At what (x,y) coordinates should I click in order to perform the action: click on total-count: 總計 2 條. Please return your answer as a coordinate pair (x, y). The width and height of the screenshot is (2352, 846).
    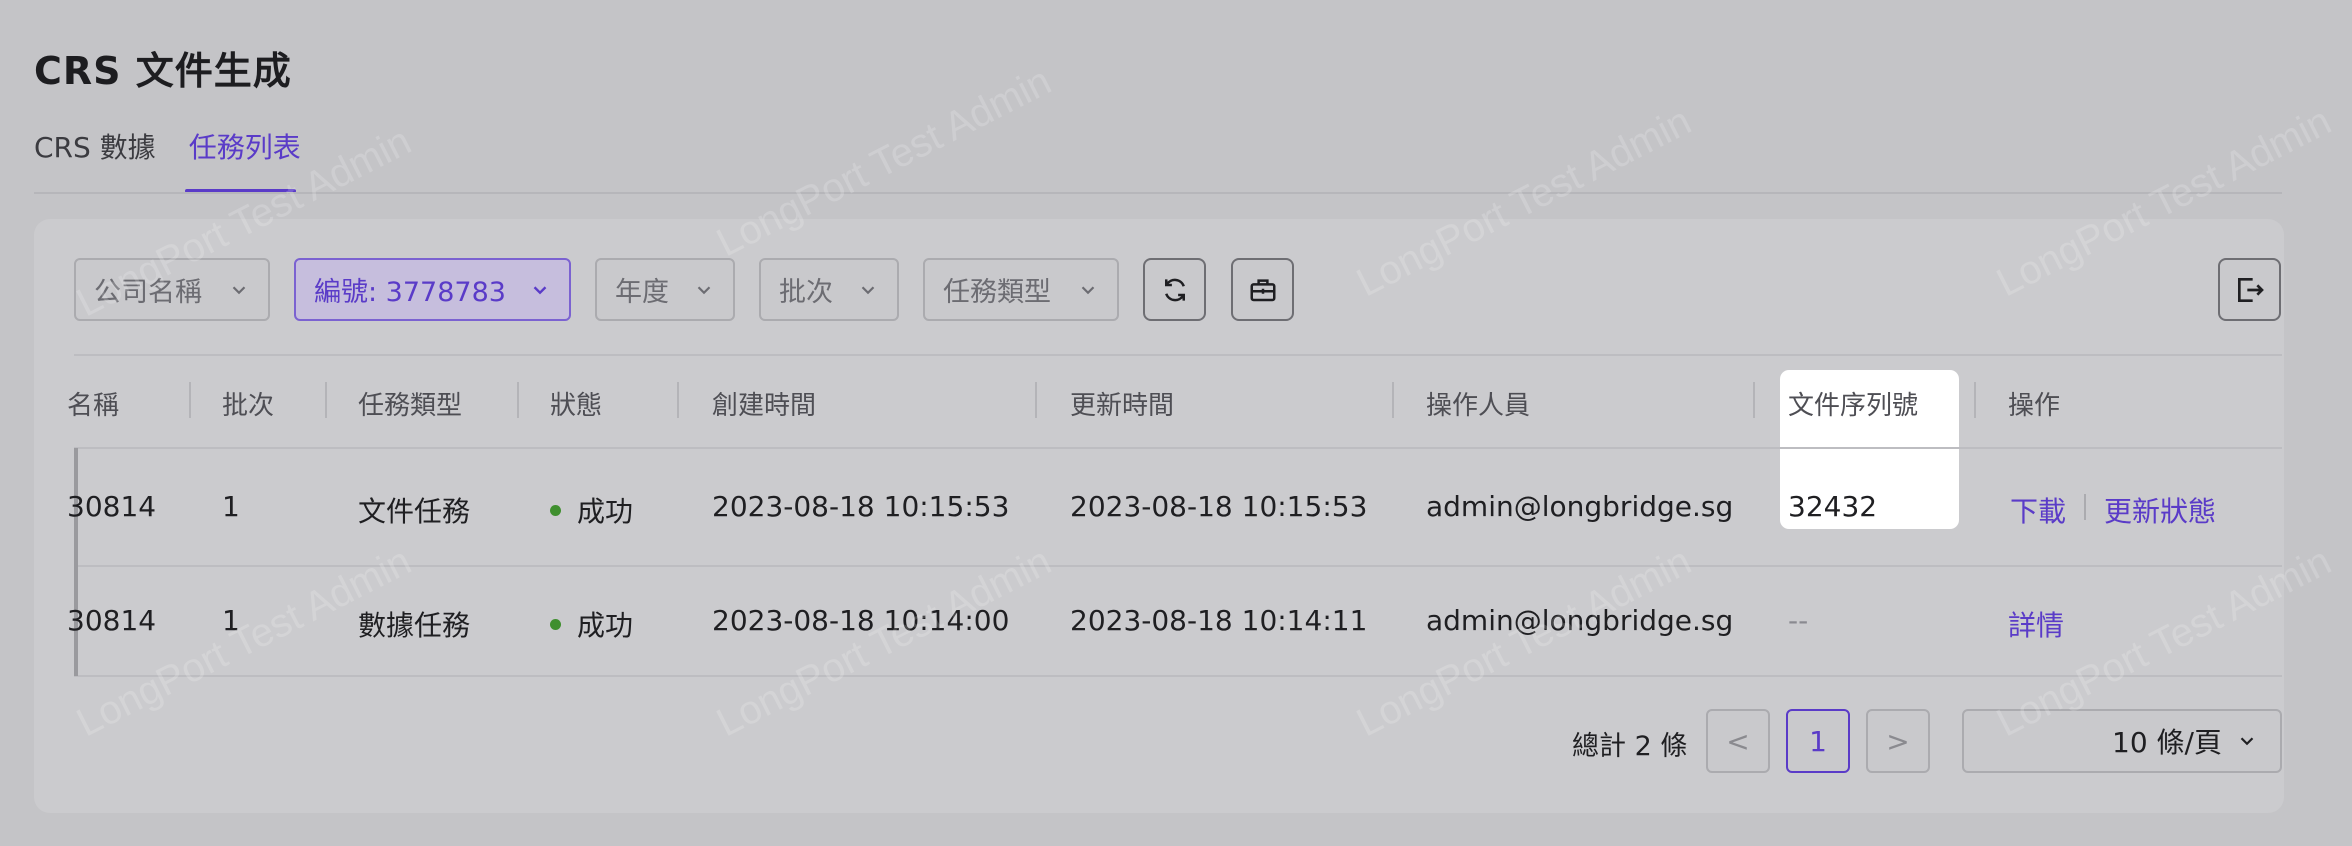
    Looking at the image, I should click on (1630, 746).